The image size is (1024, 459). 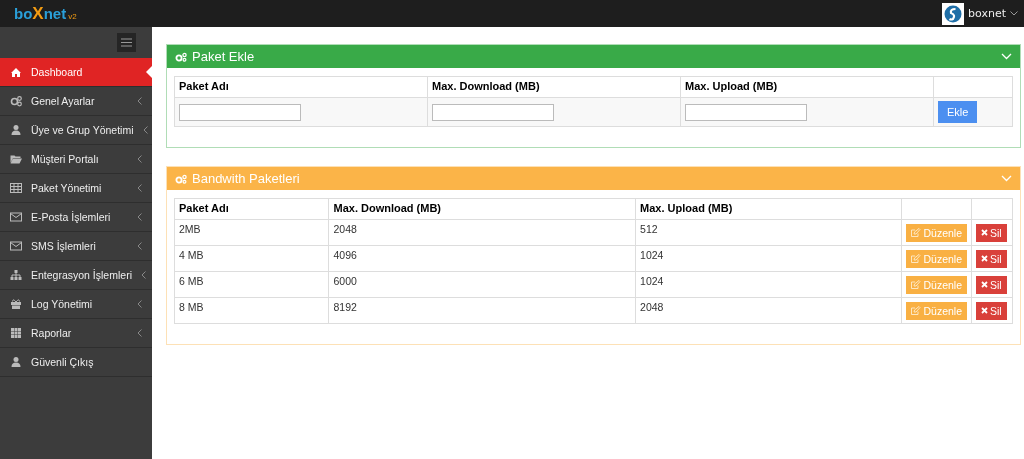 What do you see at coordinates (987, 13) in the screenshot?
I see `user-name: boxnet` at bounding box center [987, 13].